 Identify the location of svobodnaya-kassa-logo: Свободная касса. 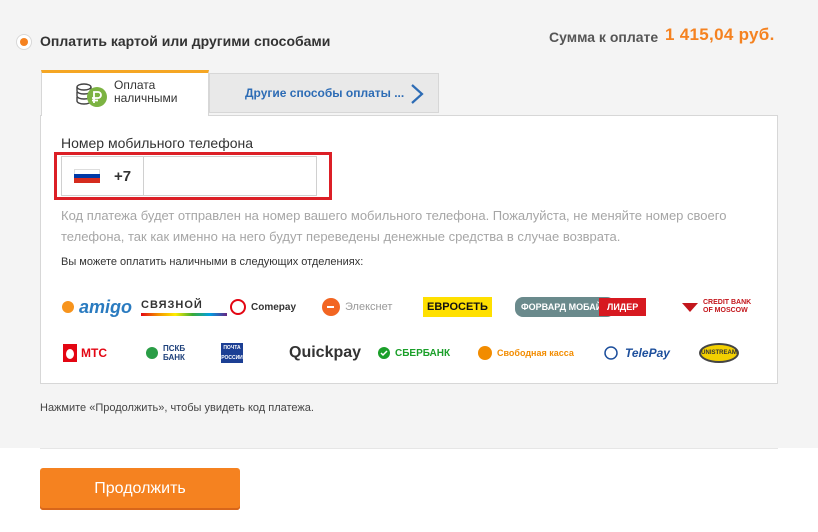
(525, 353).